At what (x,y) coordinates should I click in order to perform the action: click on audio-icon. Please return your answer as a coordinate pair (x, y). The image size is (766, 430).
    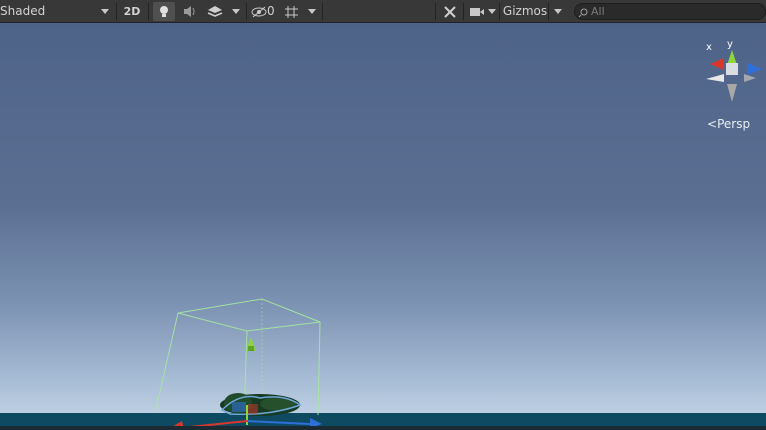
    Looking at the image, I should click on (189, 11).